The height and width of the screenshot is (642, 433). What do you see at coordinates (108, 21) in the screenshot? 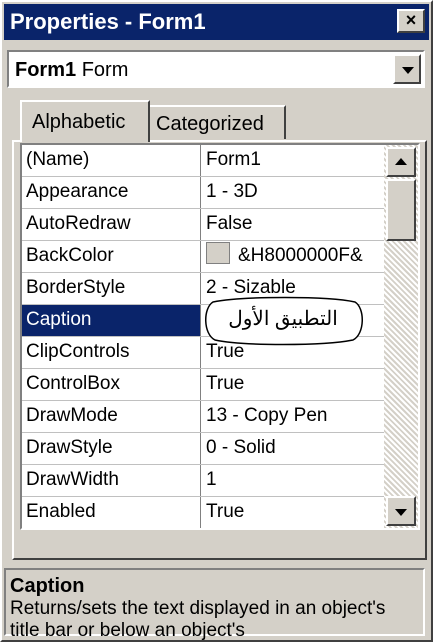
I see `window-title: Properties - Form1` at bounding box center [108, 21].